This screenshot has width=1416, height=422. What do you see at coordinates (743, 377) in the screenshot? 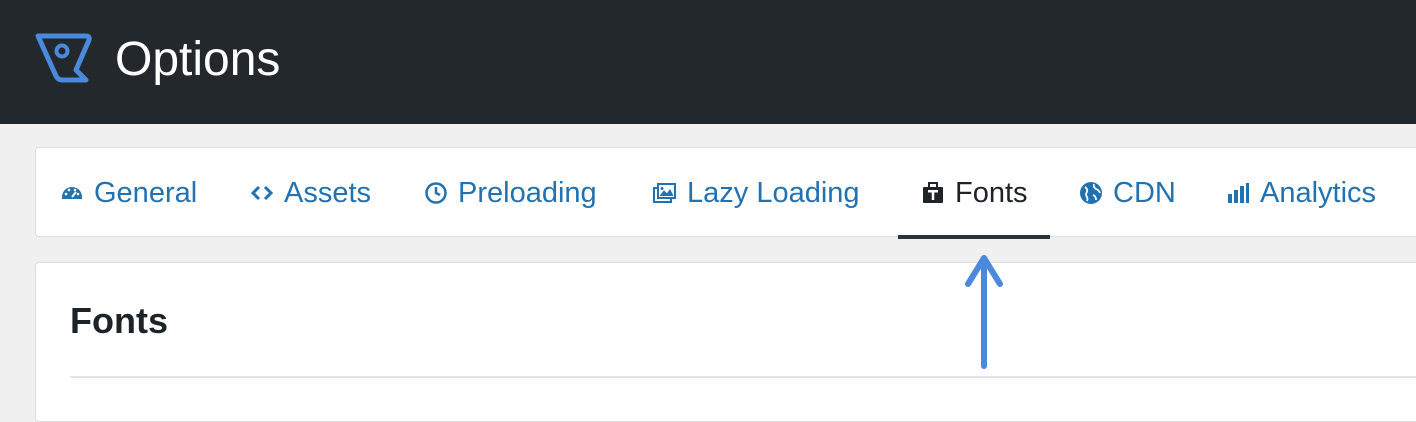
I see `section-divider` at bounding box center [743, 377].